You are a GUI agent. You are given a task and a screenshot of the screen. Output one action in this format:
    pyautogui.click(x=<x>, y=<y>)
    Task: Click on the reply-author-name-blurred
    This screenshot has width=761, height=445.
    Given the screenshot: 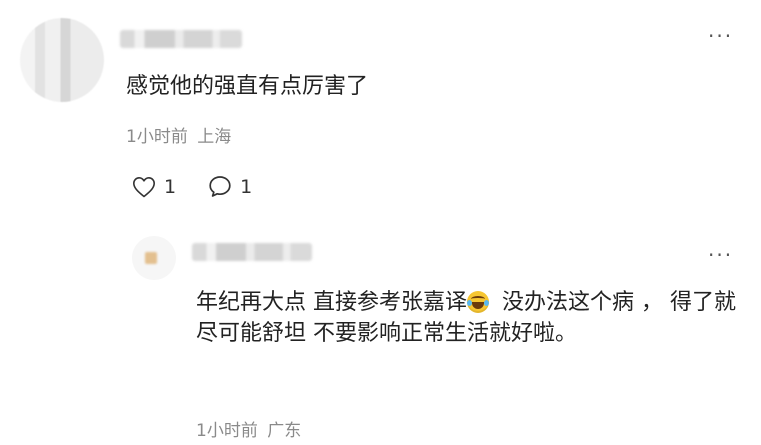 What is the action you would take?
    pyautogui.click(x=252, y=252)
    